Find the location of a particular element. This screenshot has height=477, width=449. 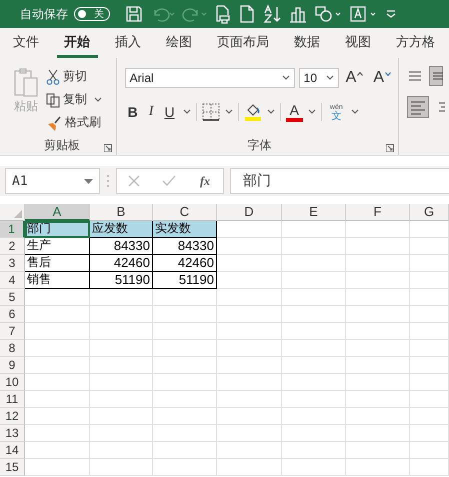

row-header: 2 is located at coordinates (12, 246).